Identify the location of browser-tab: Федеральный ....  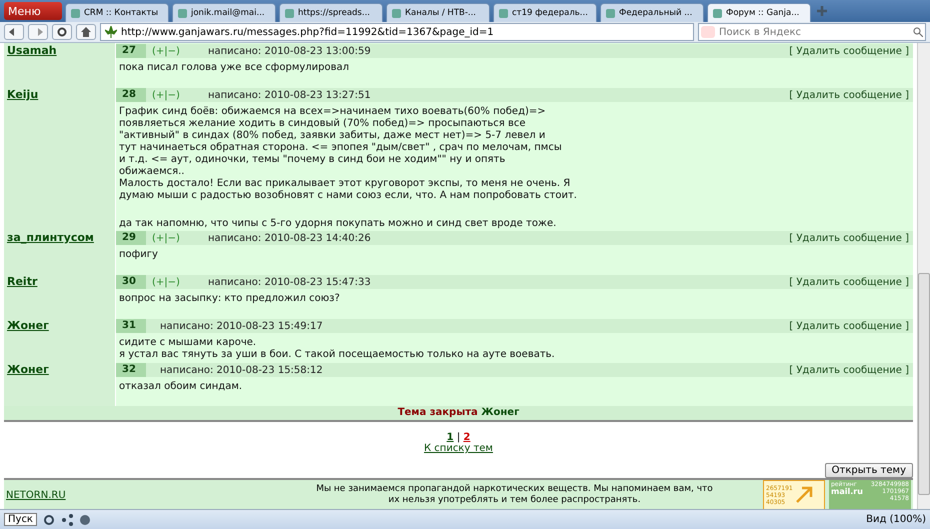
(652, 12).